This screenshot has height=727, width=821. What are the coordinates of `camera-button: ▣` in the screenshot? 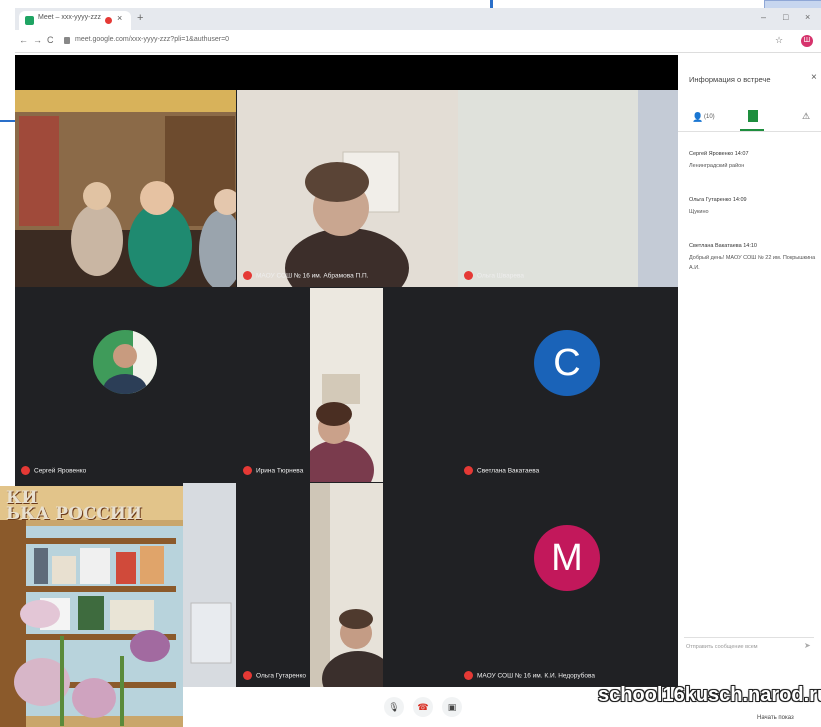 It's located at (452, 707).